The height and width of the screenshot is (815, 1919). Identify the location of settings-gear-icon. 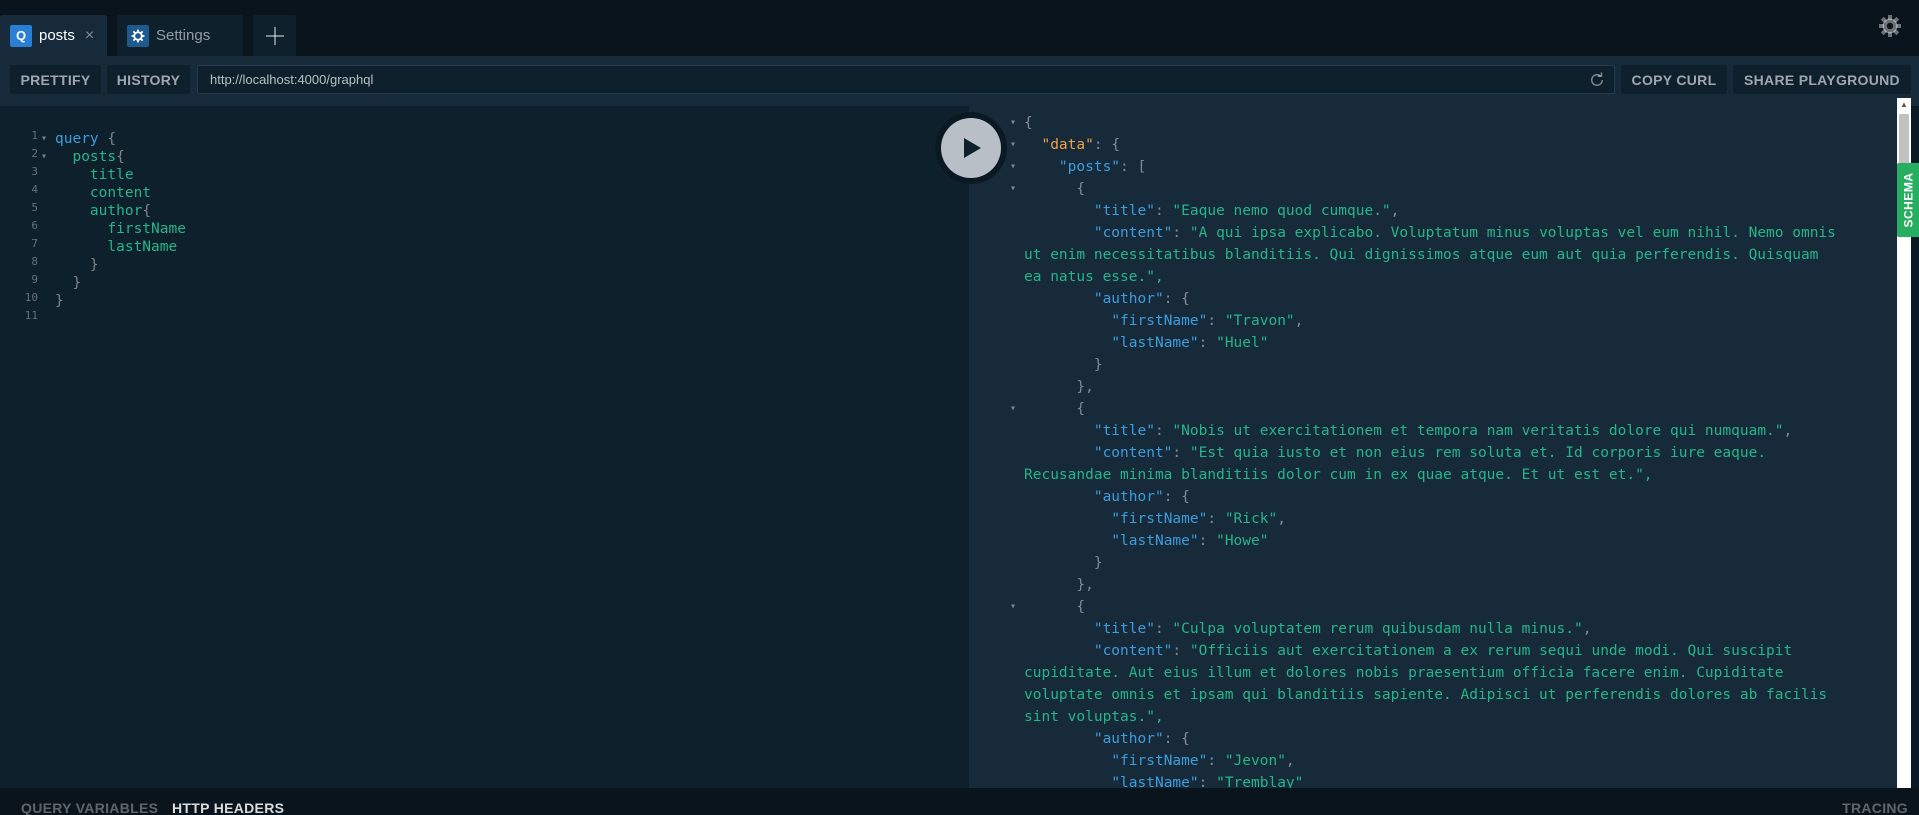
(1890, 28).